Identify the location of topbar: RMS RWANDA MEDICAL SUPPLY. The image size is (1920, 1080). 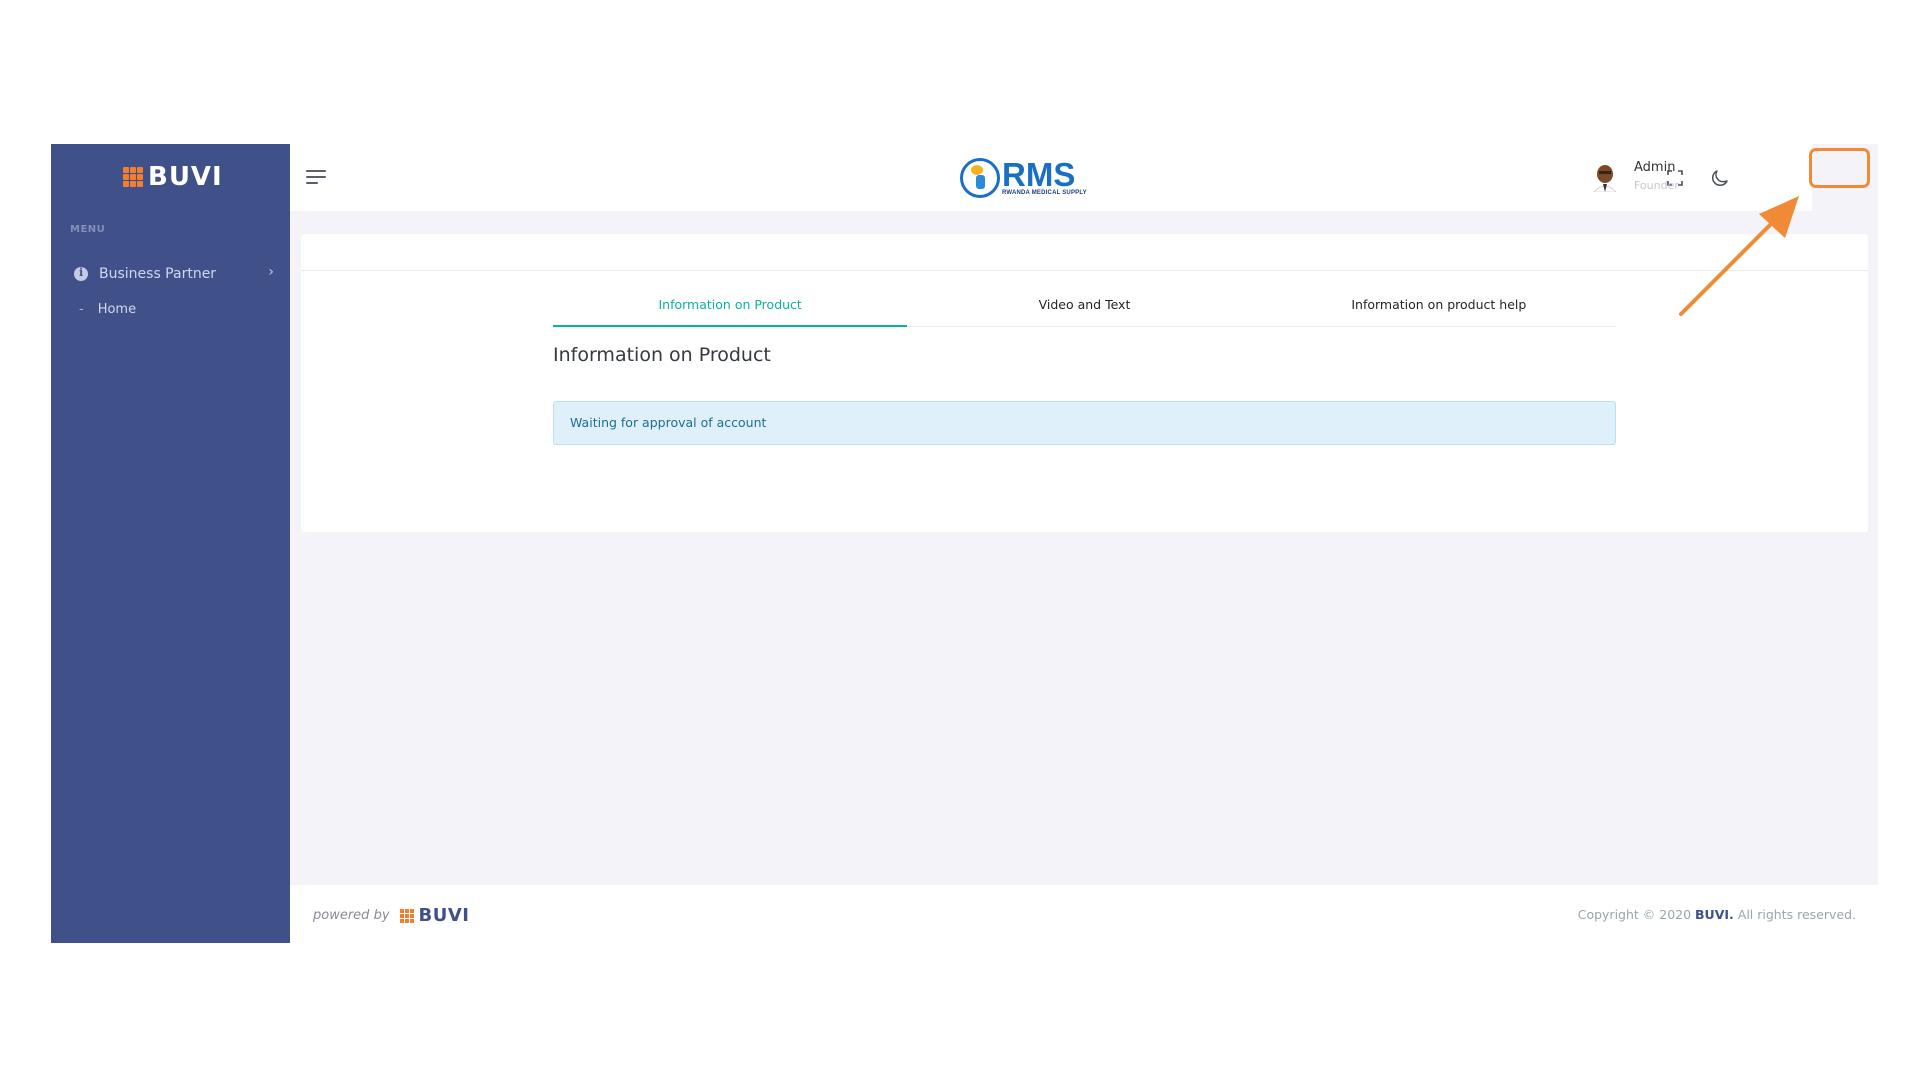
(1084, 177).